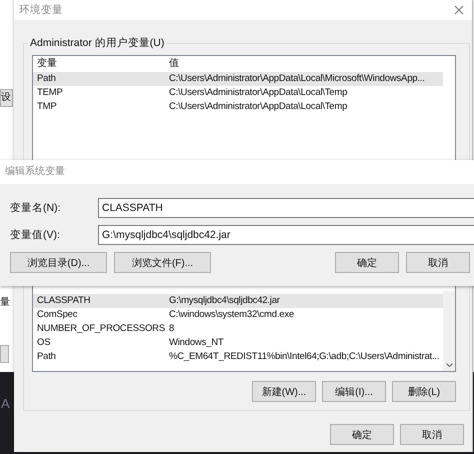 The height and width of the screenshot is (454, 474). Describe the element at coordinates (35, 235) in the screenshot. I see `field-label: 变量值(V):` at that location.